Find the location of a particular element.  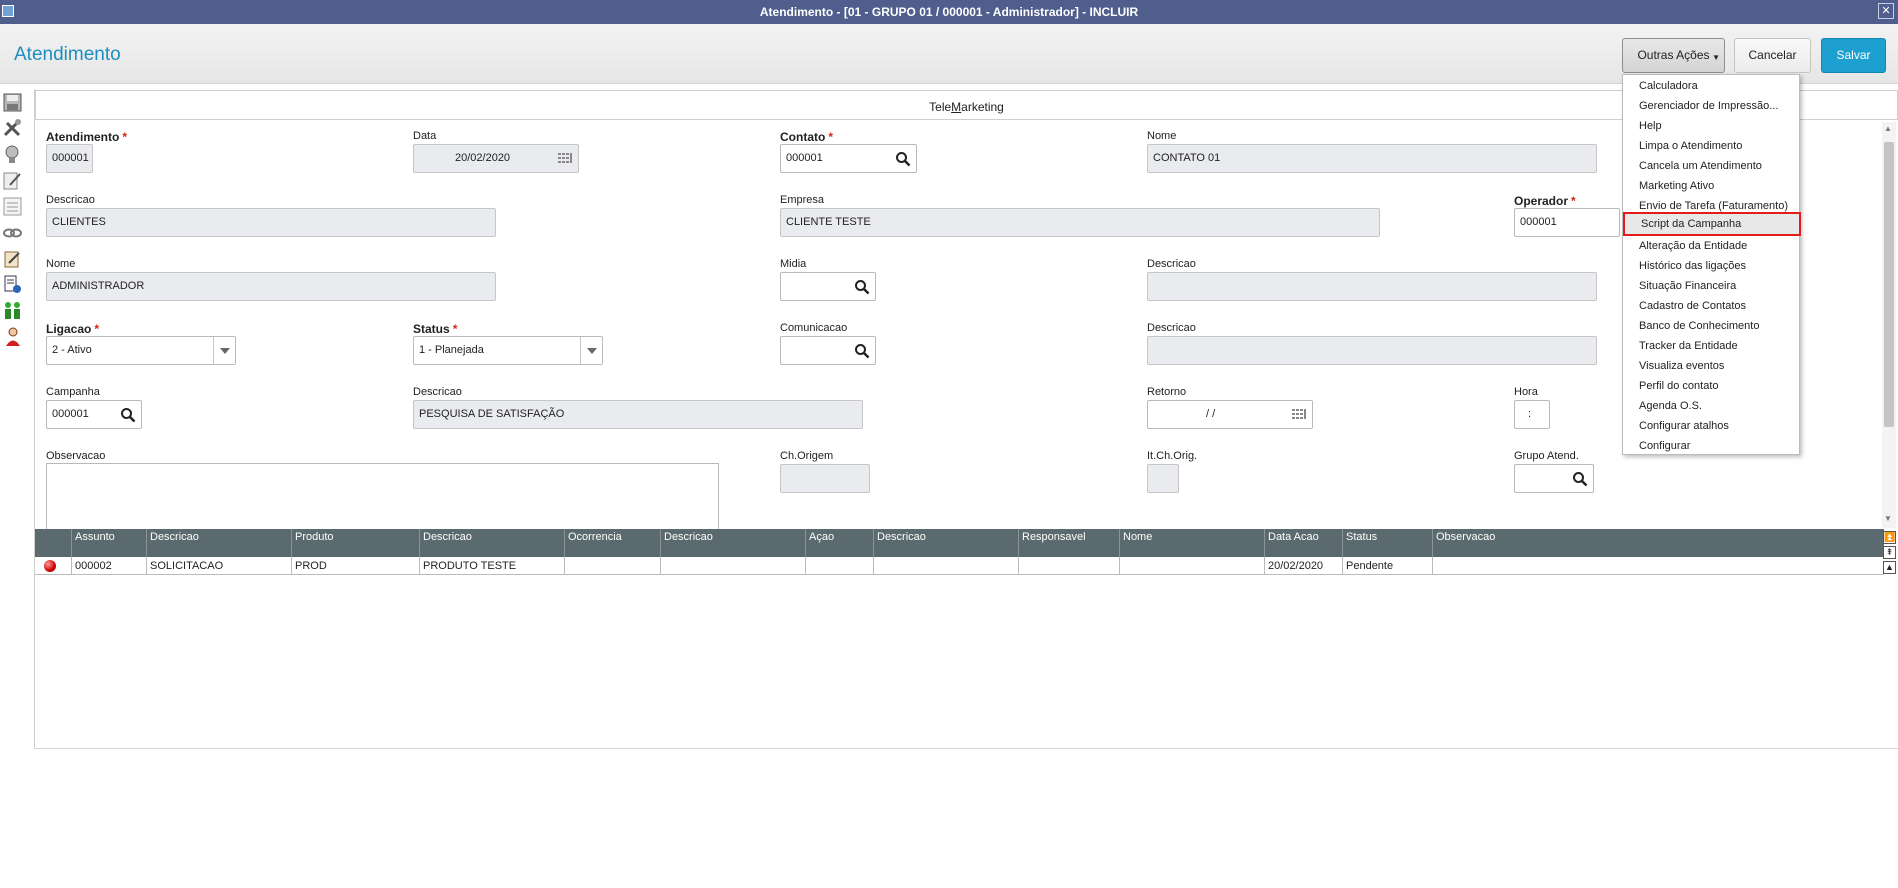

atendimento-field: 000001 is located at coordinates (69, 158).